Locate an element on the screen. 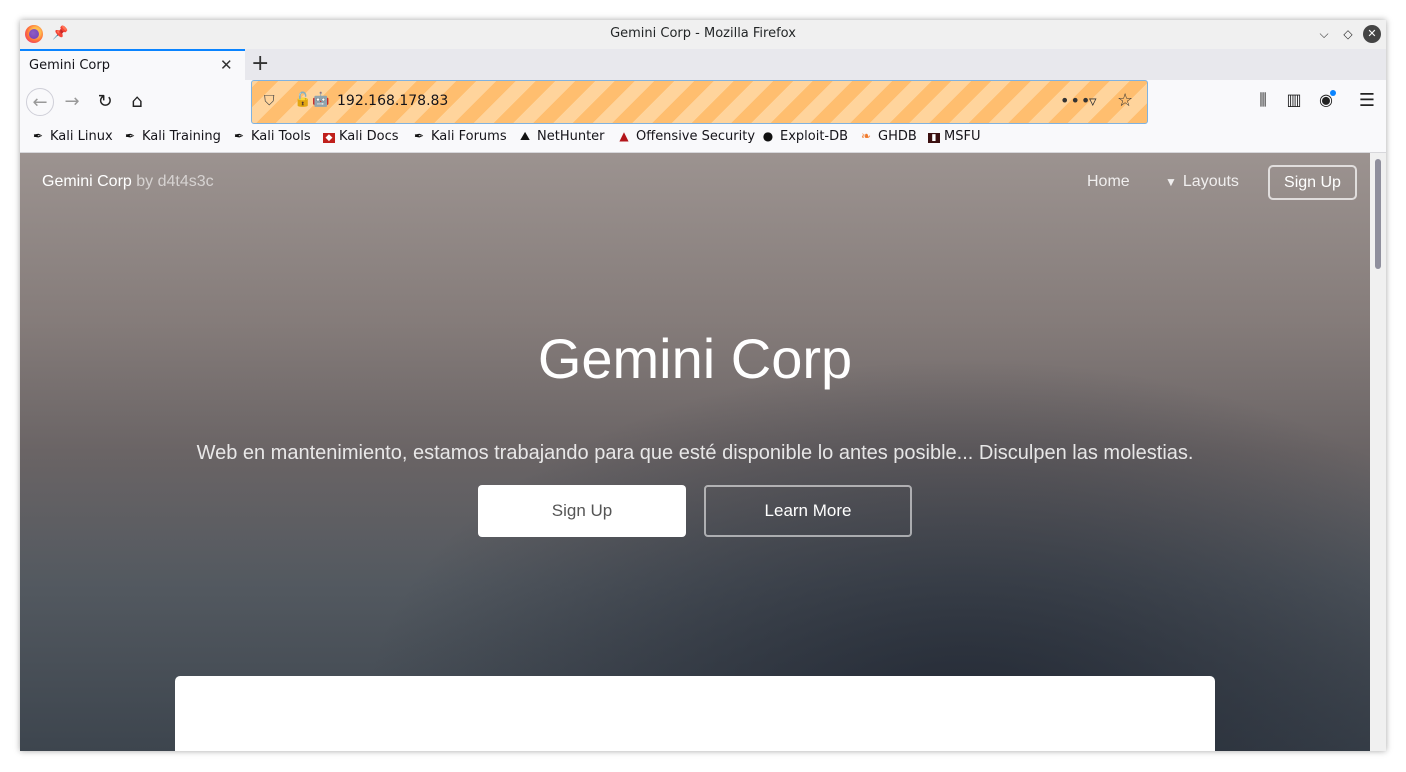  bookmark-label: NetHunter is located at coordinates (571, 136).